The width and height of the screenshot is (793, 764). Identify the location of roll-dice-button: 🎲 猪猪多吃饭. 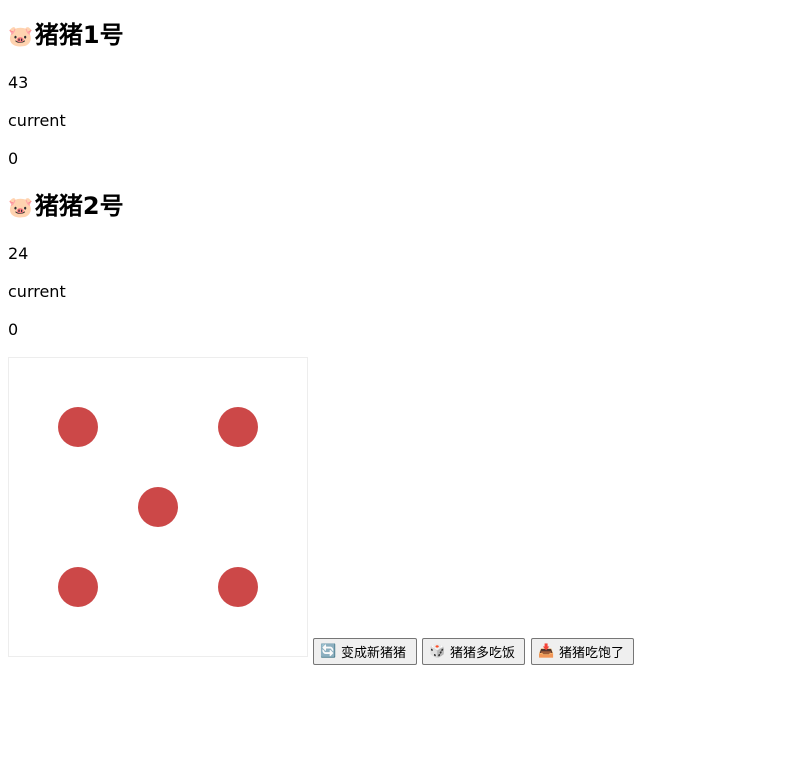
(473, 651).